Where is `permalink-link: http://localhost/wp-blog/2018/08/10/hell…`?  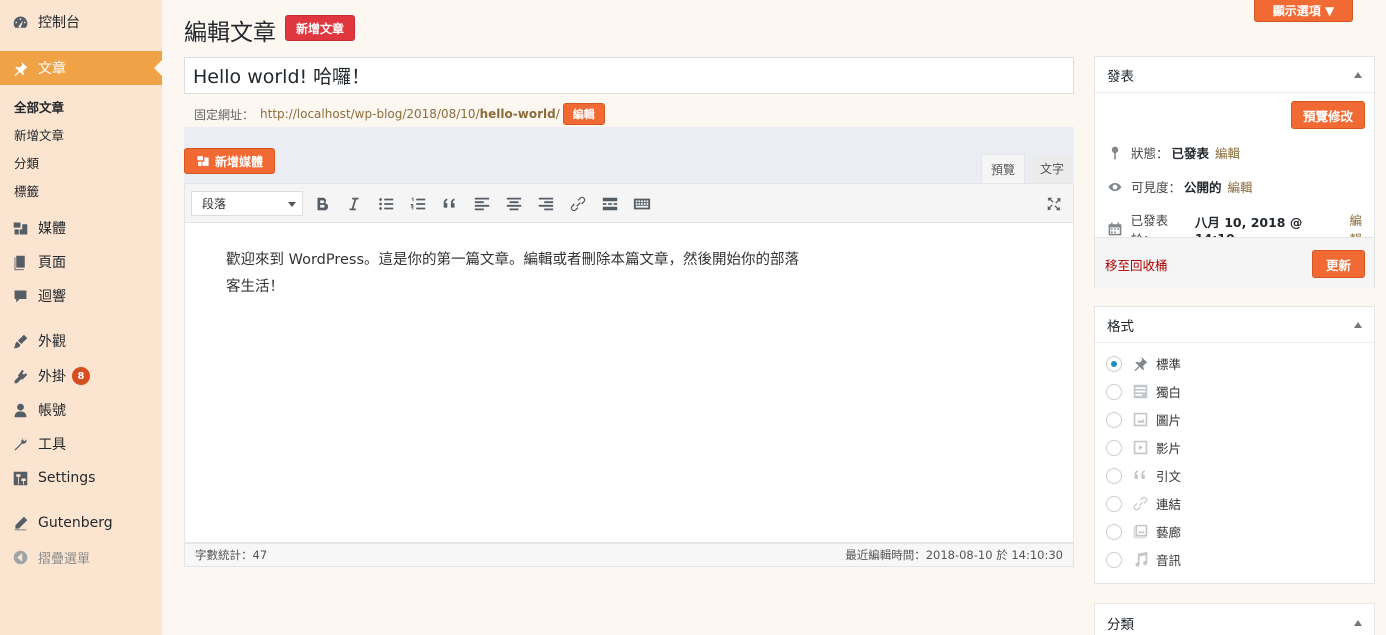
permalink-link: http://localhost/wp-blog/2018/08/10/hell… is located at coordinates (410, 114).